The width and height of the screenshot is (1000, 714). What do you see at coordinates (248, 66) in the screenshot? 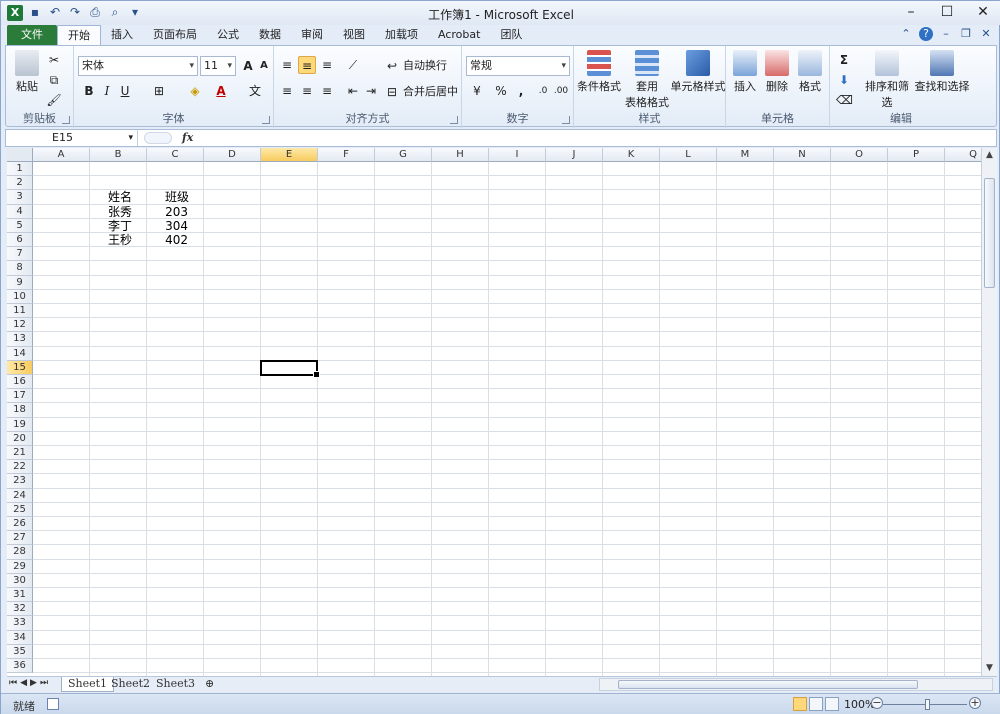
I see `grow-font-button: A` at bounding box center [248, 66].